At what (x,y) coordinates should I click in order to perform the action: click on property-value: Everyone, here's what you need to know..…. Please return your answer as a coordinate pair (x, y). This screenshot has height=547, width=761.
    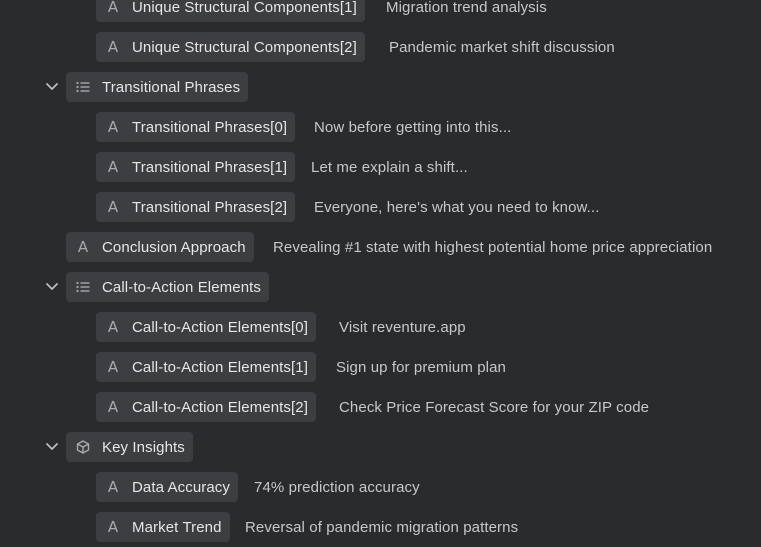
    Looking at the image, I should click on (456, 207).